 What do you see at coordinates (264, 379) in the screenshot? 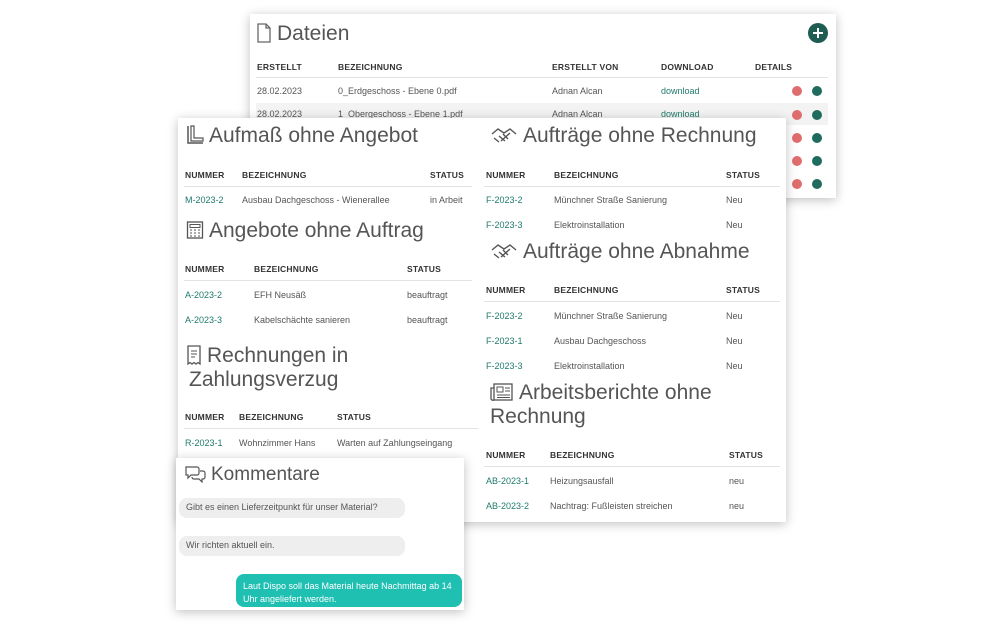
I see `rechnungen-title-line2: Zahlungsverzug` at bounding box center [264, 379].